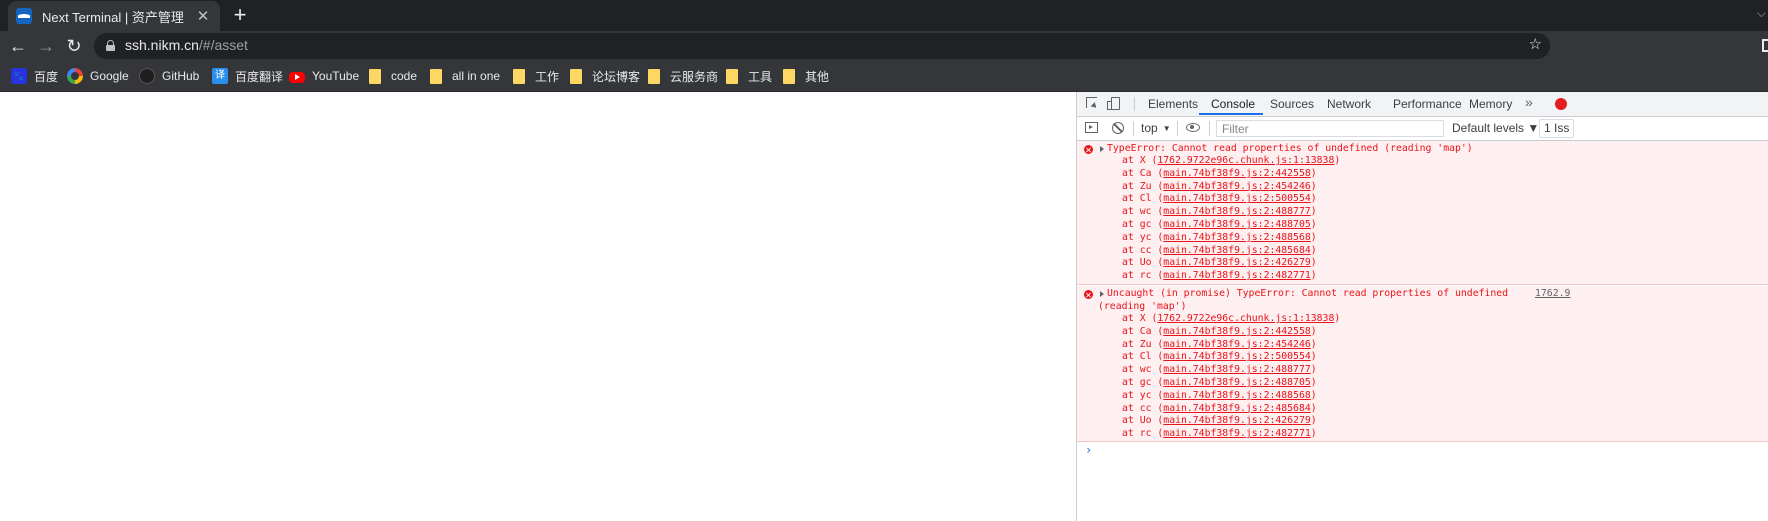 Image resolution: width=1768 pixels, height=521 pixels. What do you see at coordinates (1173, 104) in the screenshot?
I see `tab-elements: Elements` at bounding box center [1173, 104].